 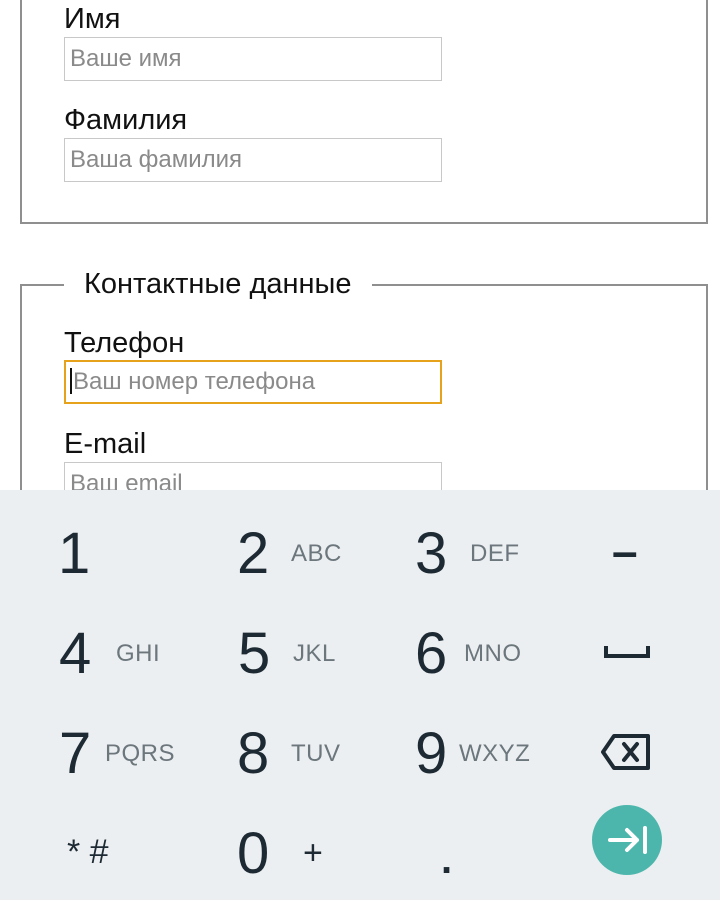 What do you see at coordinates (253, 853) in the screenshot?
I see `key-0-digit: 0` at bounding box center [253, 853].